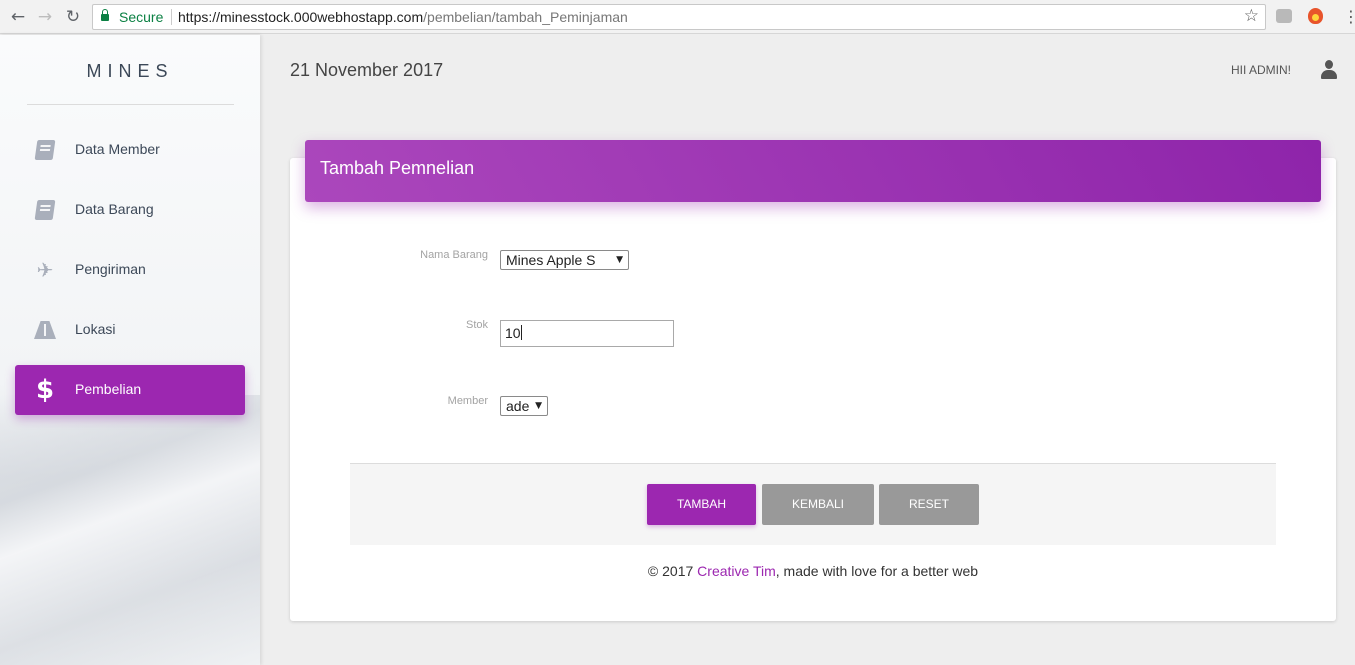  Describe the element at coordinates (1329, 70) in the screenshot. I see `user-icon` at that location.